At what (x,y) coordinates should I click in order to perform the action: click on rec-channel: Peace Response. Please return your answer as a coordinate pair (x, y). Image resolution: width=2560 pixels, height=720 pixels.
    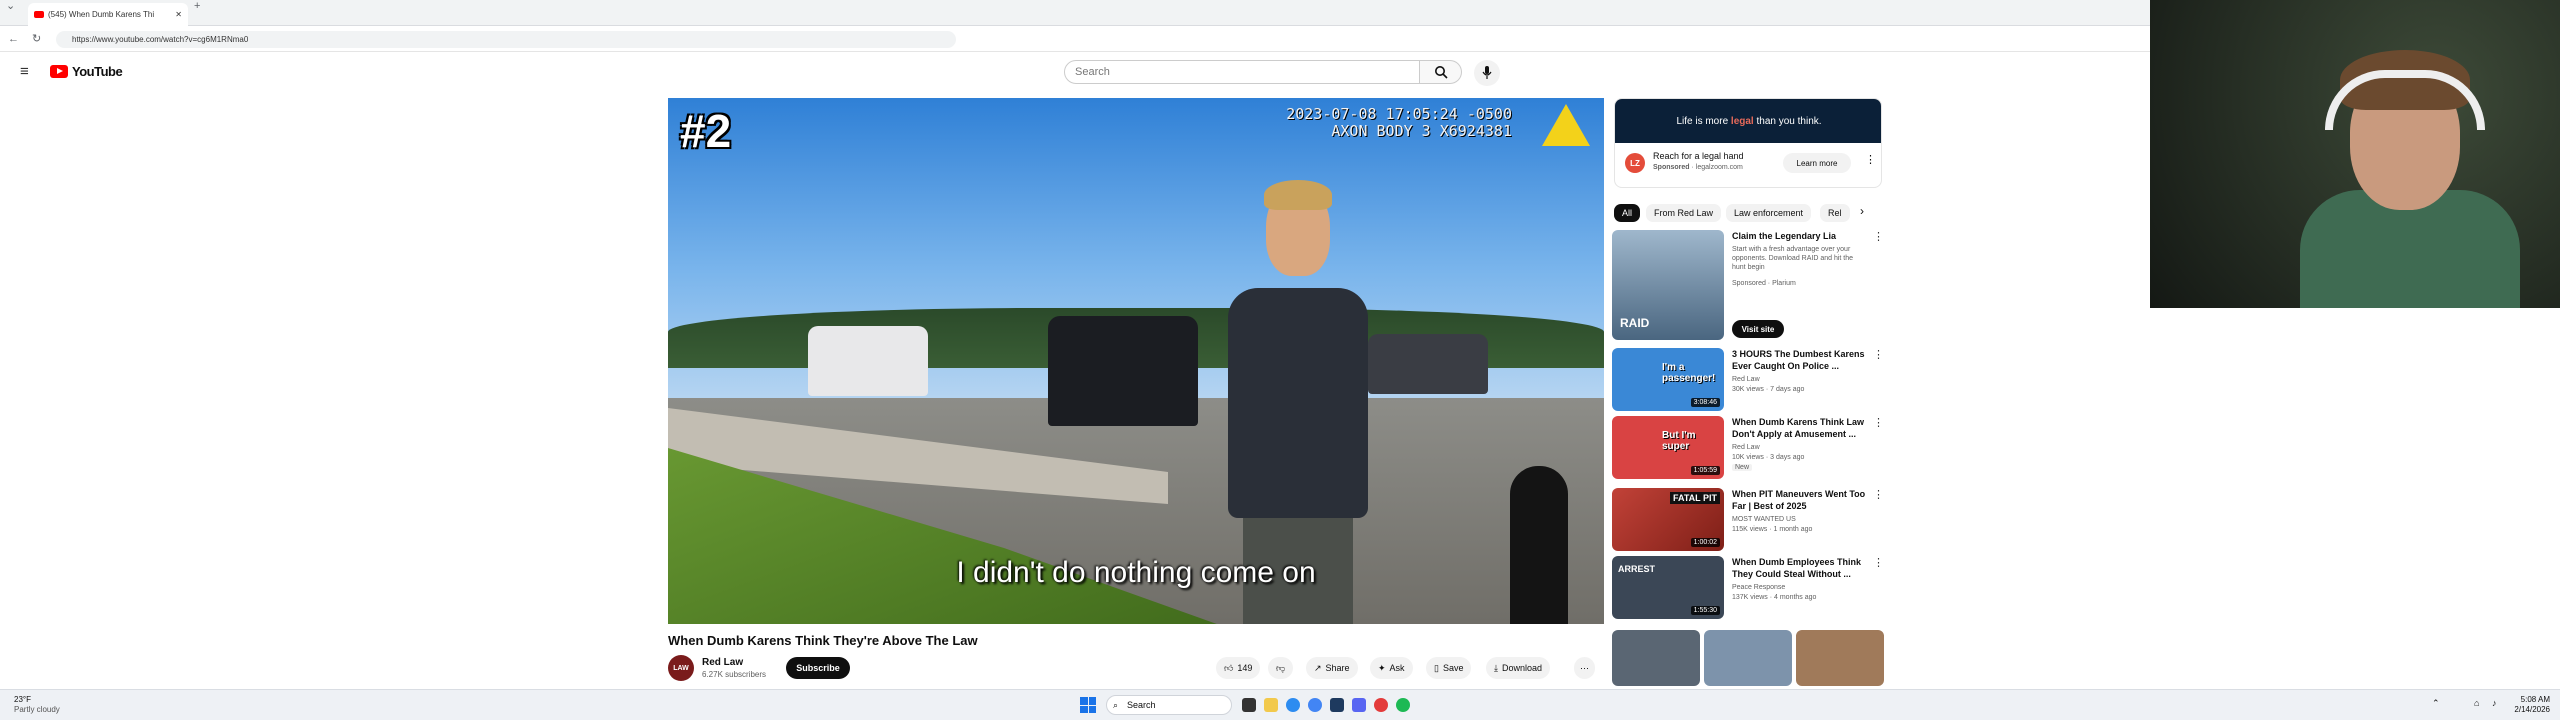
    Looking at the image, I should click on (1758, 587).